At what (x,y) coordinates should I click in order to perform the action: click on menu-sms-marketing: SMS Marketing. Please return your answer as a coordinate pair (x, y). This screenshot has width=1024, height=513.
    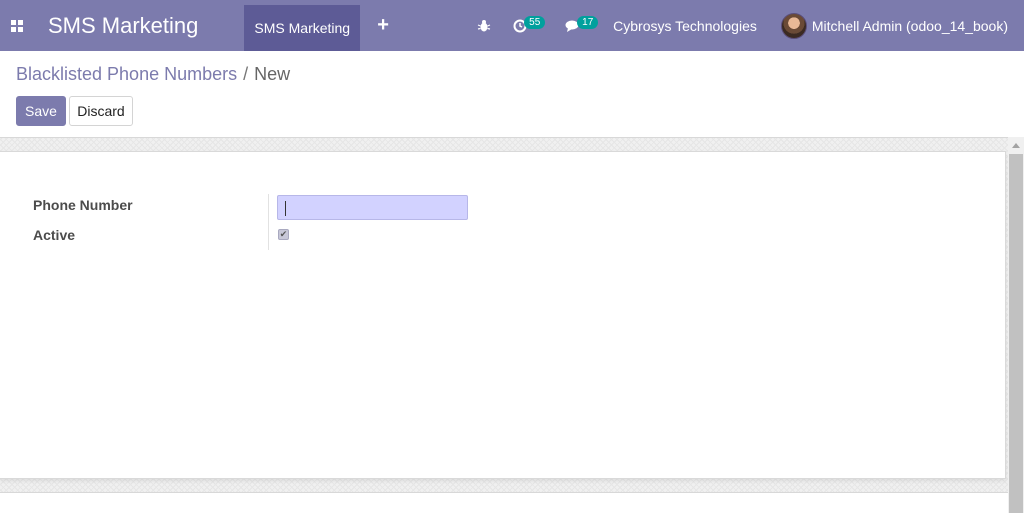
    Looking at the image, I should click on (302, 28).